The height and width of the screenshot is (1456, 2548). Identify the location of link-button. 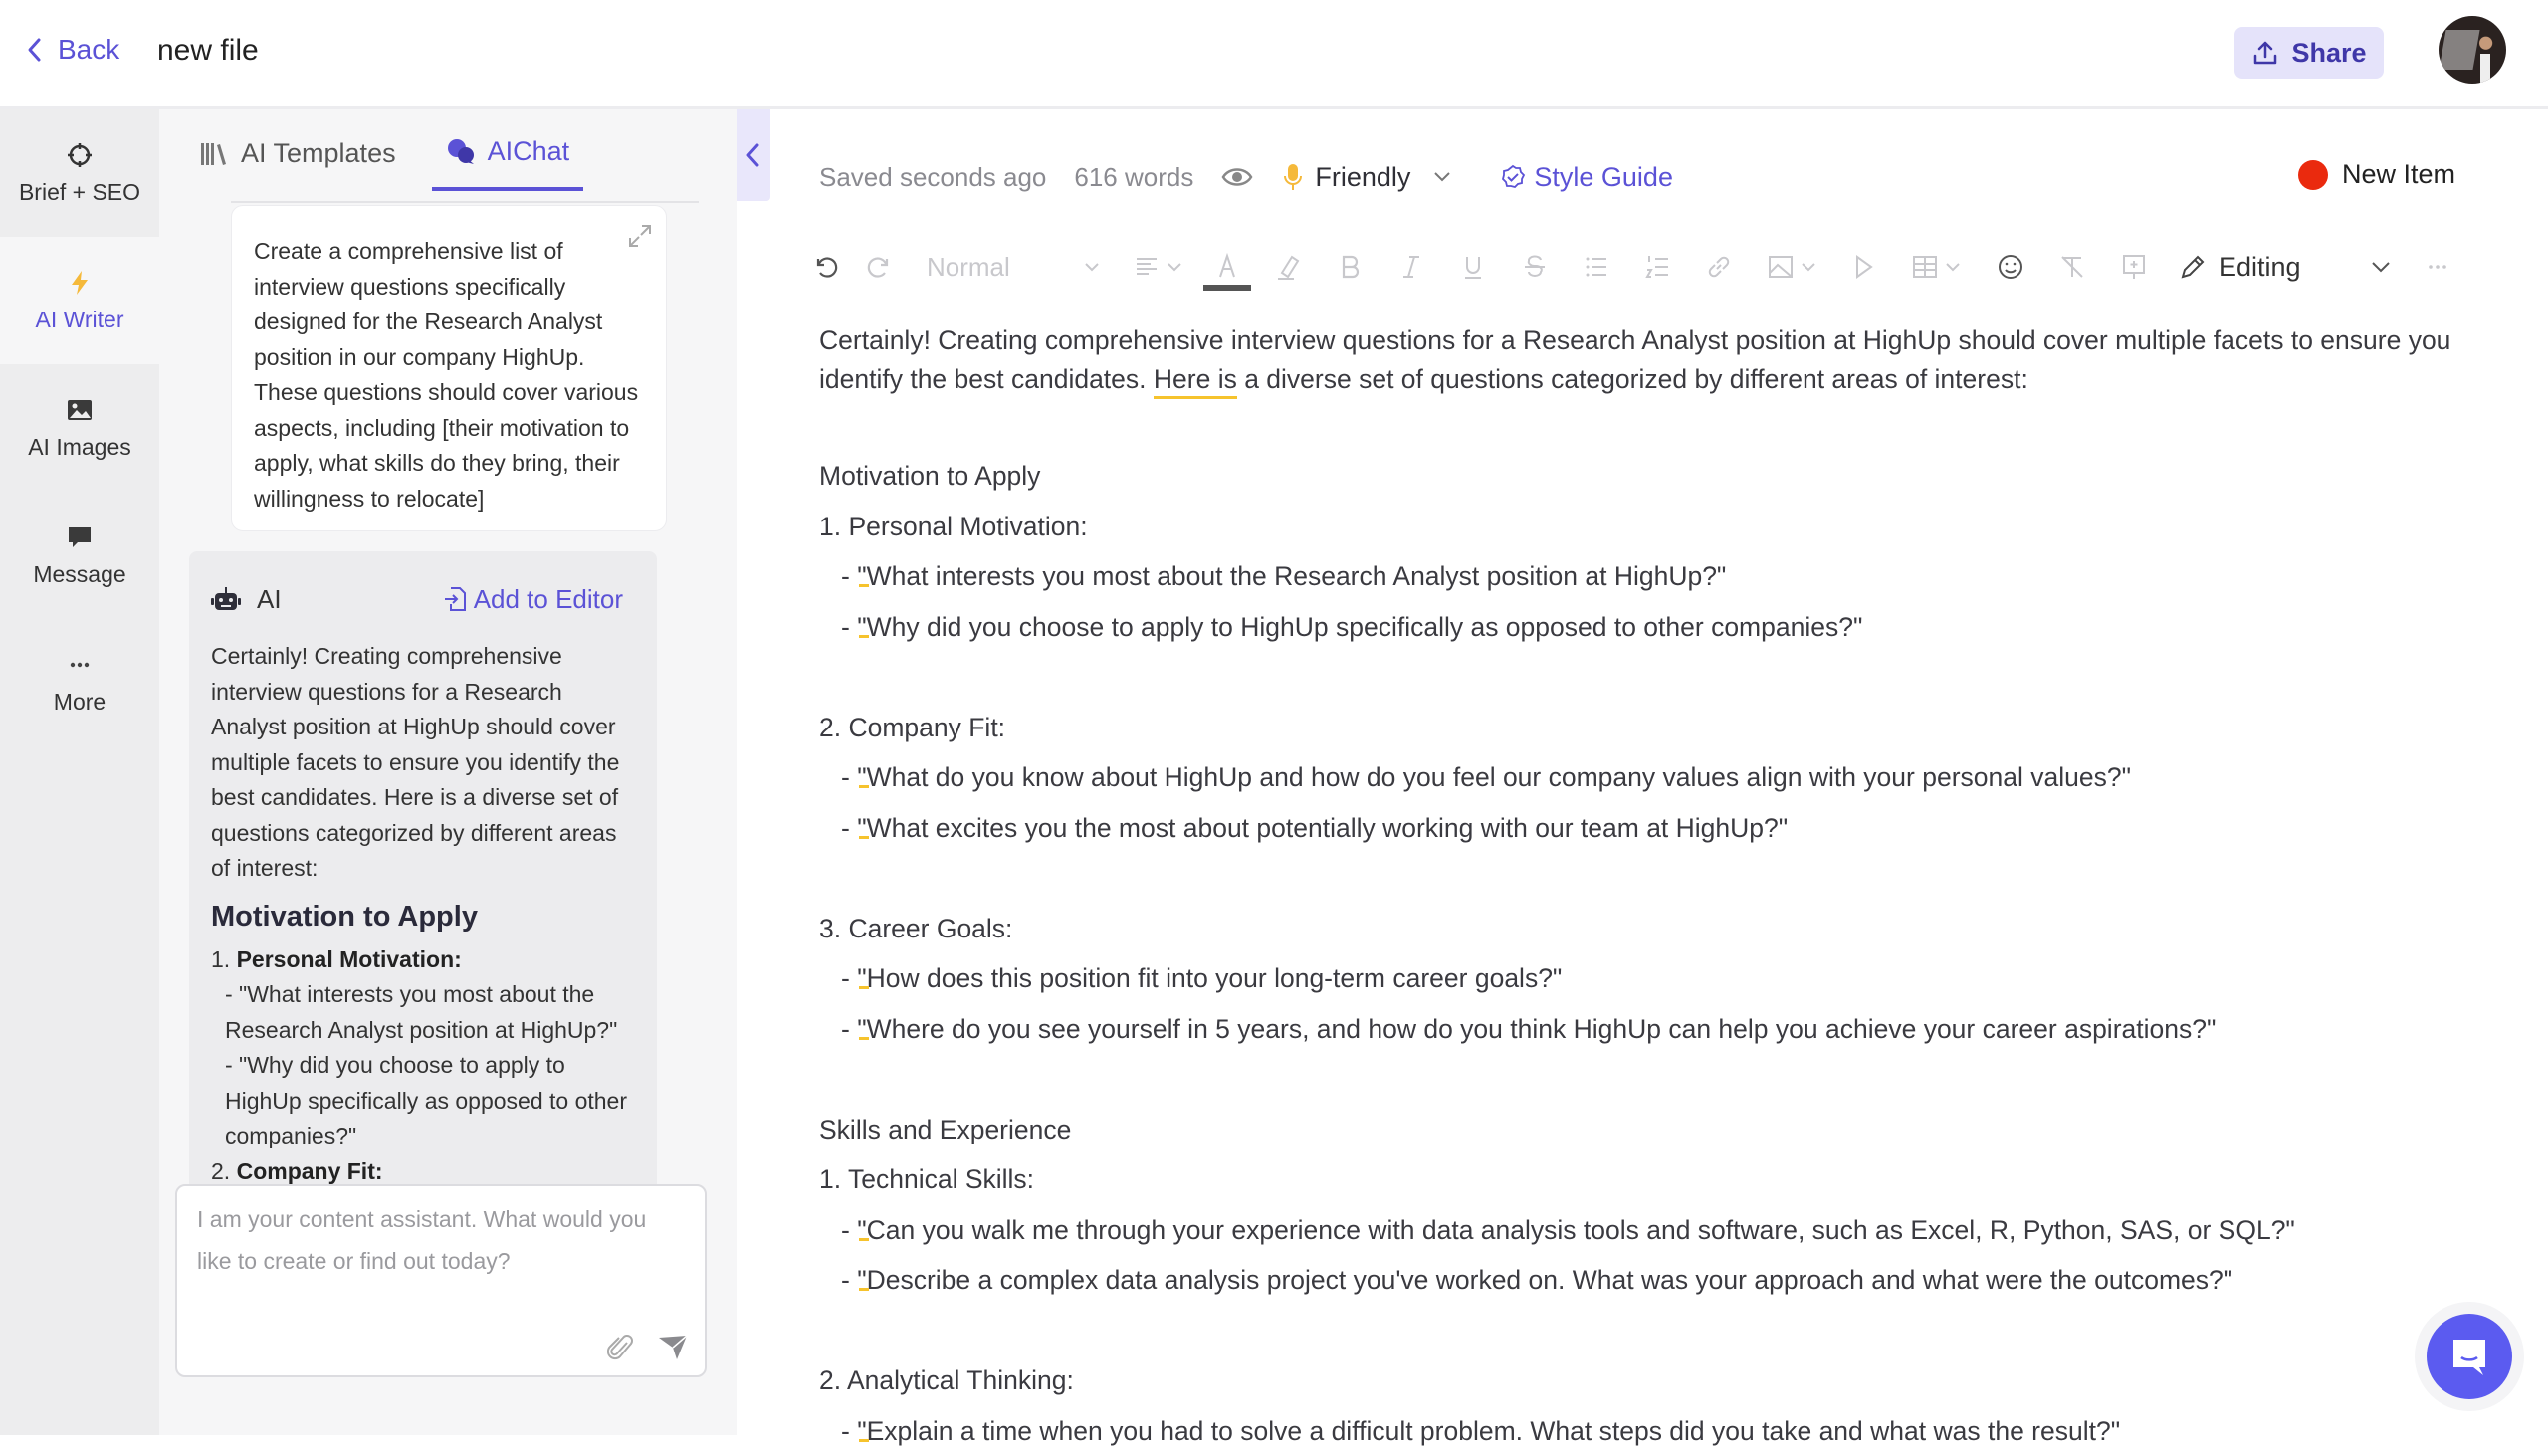
(1719, 267).